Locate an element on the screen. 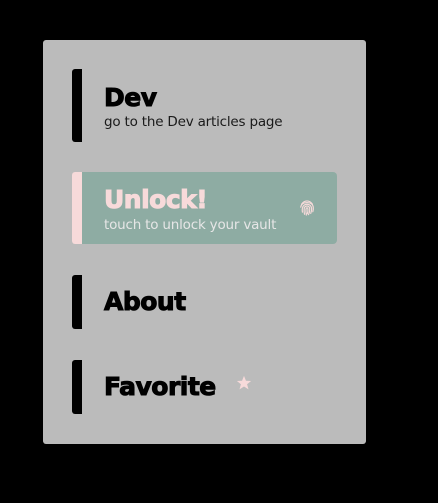  menu-item-unlock: Unlock! touch to unlock your vault is located at coordinates (204, 208).